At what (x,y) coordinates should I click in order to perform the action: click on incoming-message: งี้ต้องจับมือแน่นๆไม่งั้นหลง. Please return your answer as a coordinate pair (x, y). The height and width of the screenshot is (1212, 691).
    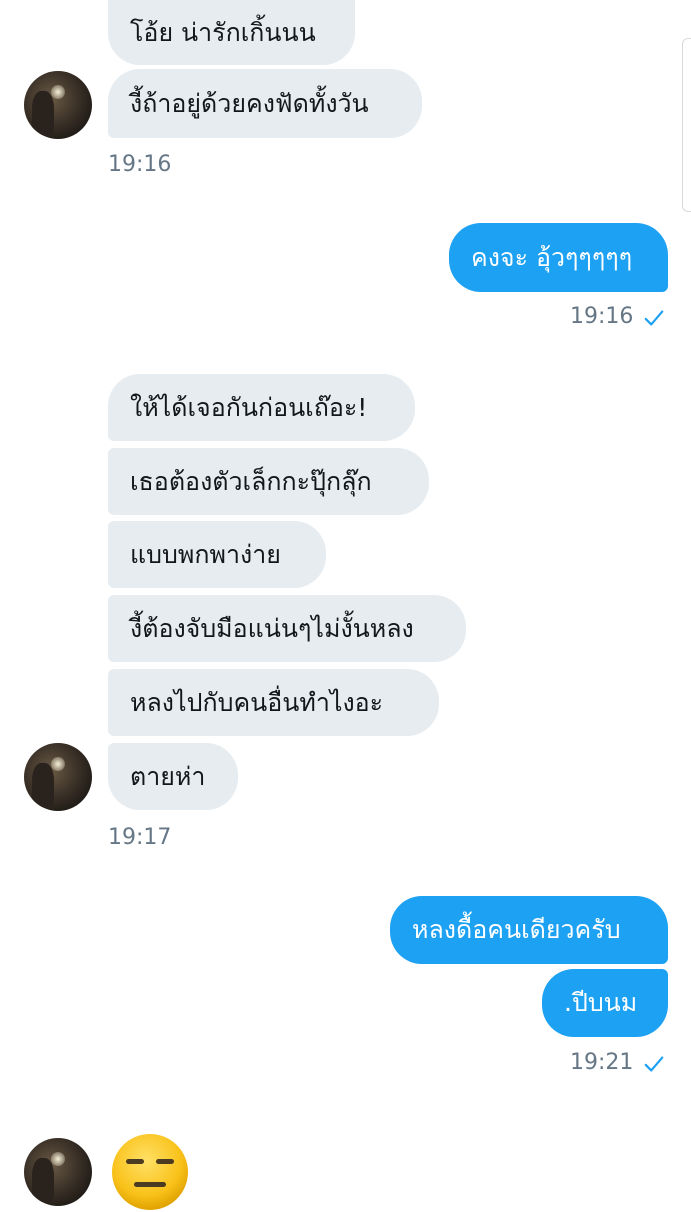
    Looking at the image, I should click on (287, 628).